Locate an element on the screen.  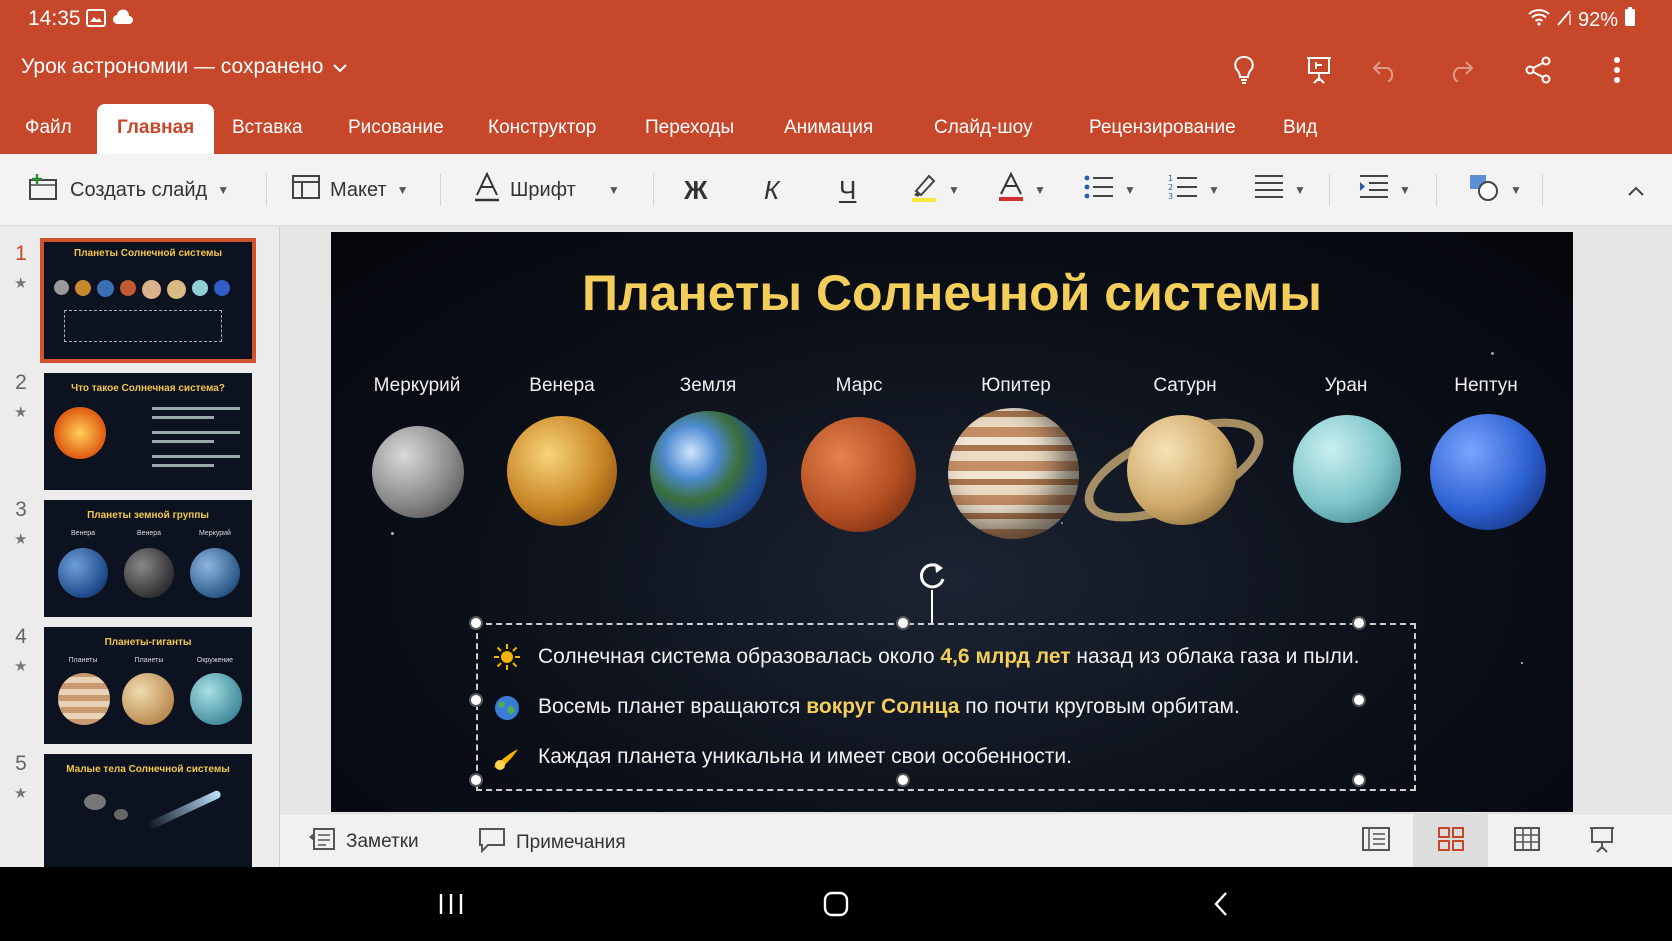
presentation-icon is located at coordinates (1602, 841).